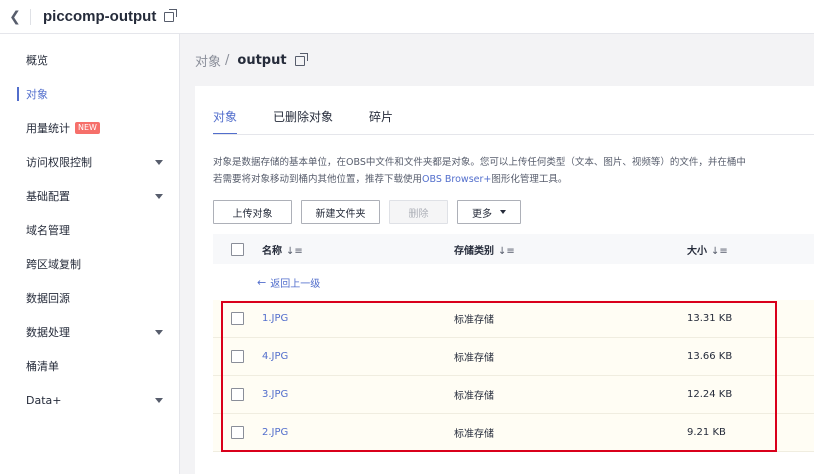  I want to click on column-size: 大小 ↓≡, so click(707, 249).